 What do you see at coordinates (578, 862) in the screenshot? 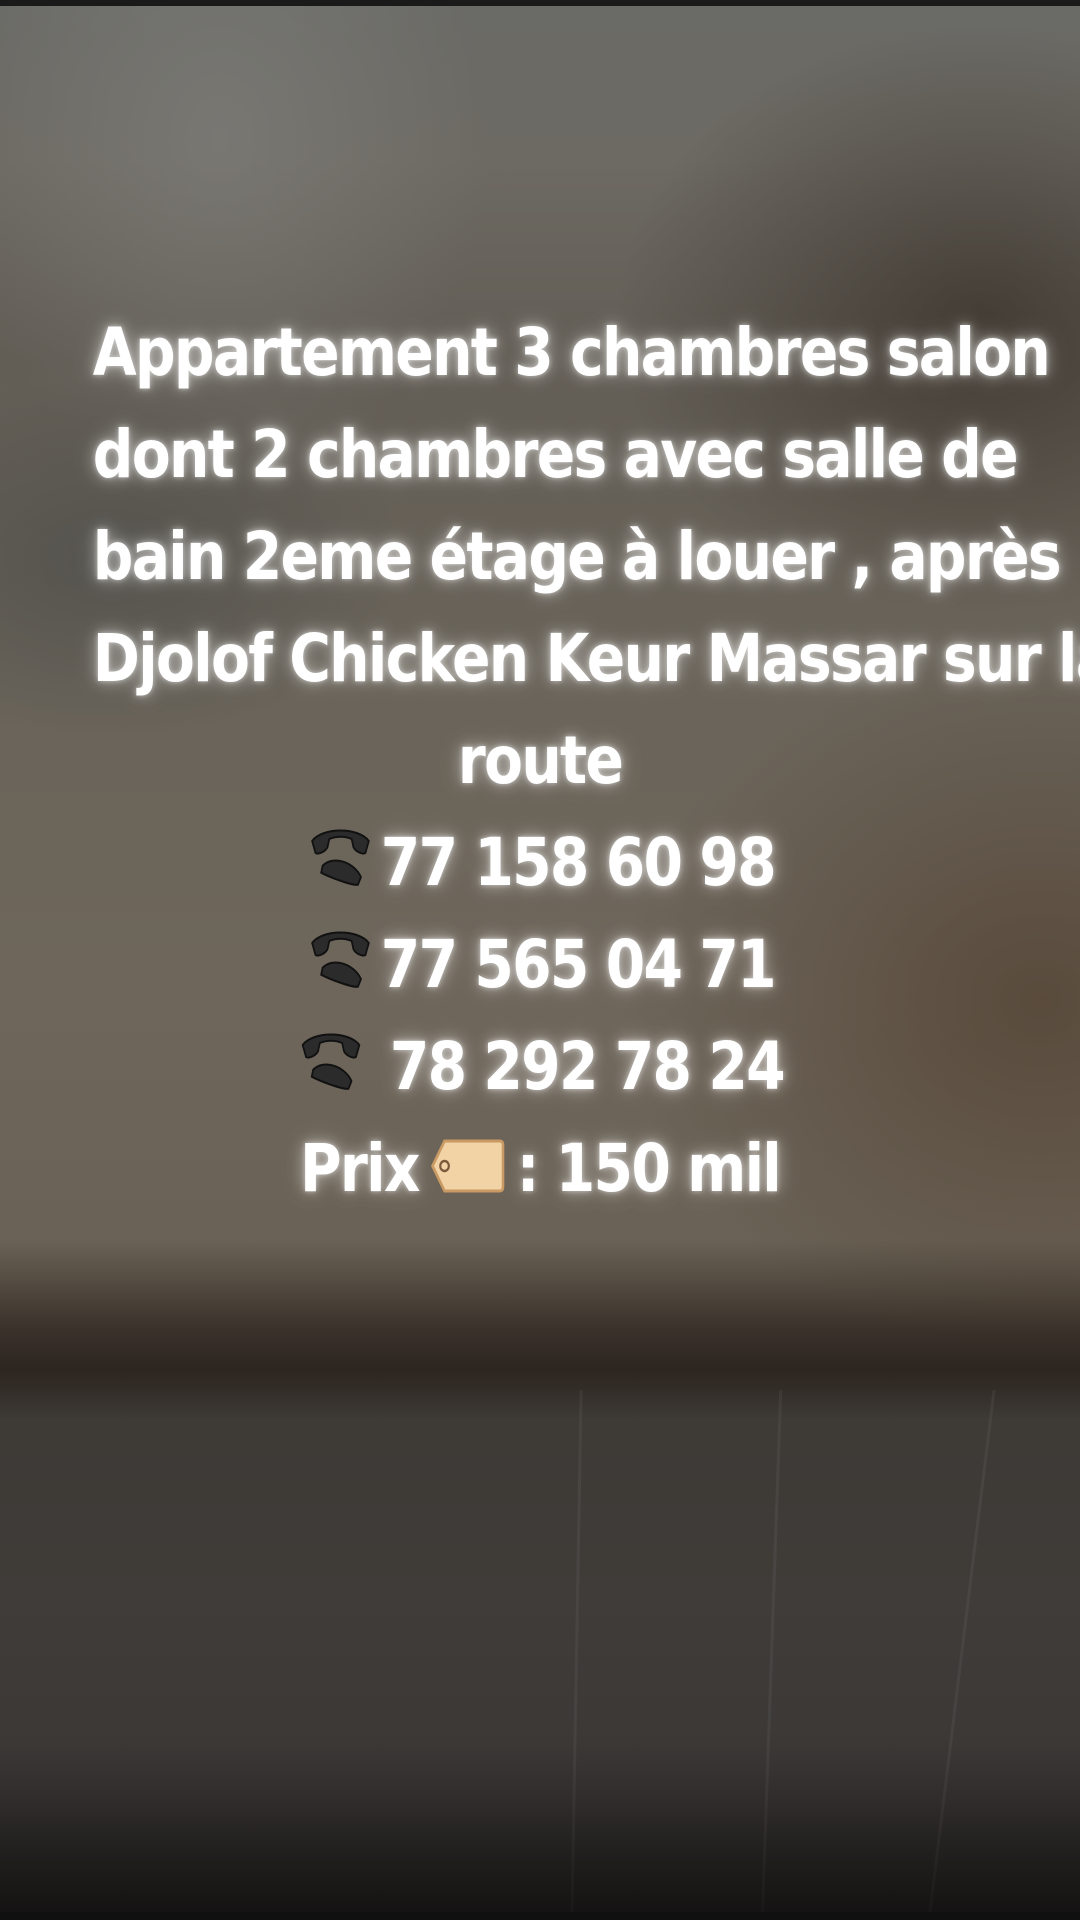
I see `phone-number: 77 158 60 98` at bounding box center [578, 862].